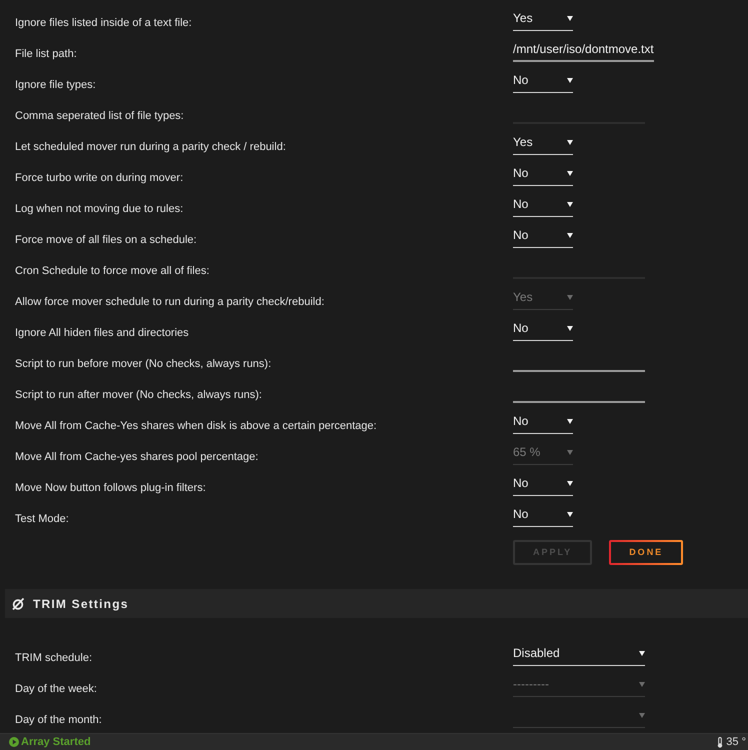  I want to click on setting-label: Comma seperated list of file types:, so click(99, 116).